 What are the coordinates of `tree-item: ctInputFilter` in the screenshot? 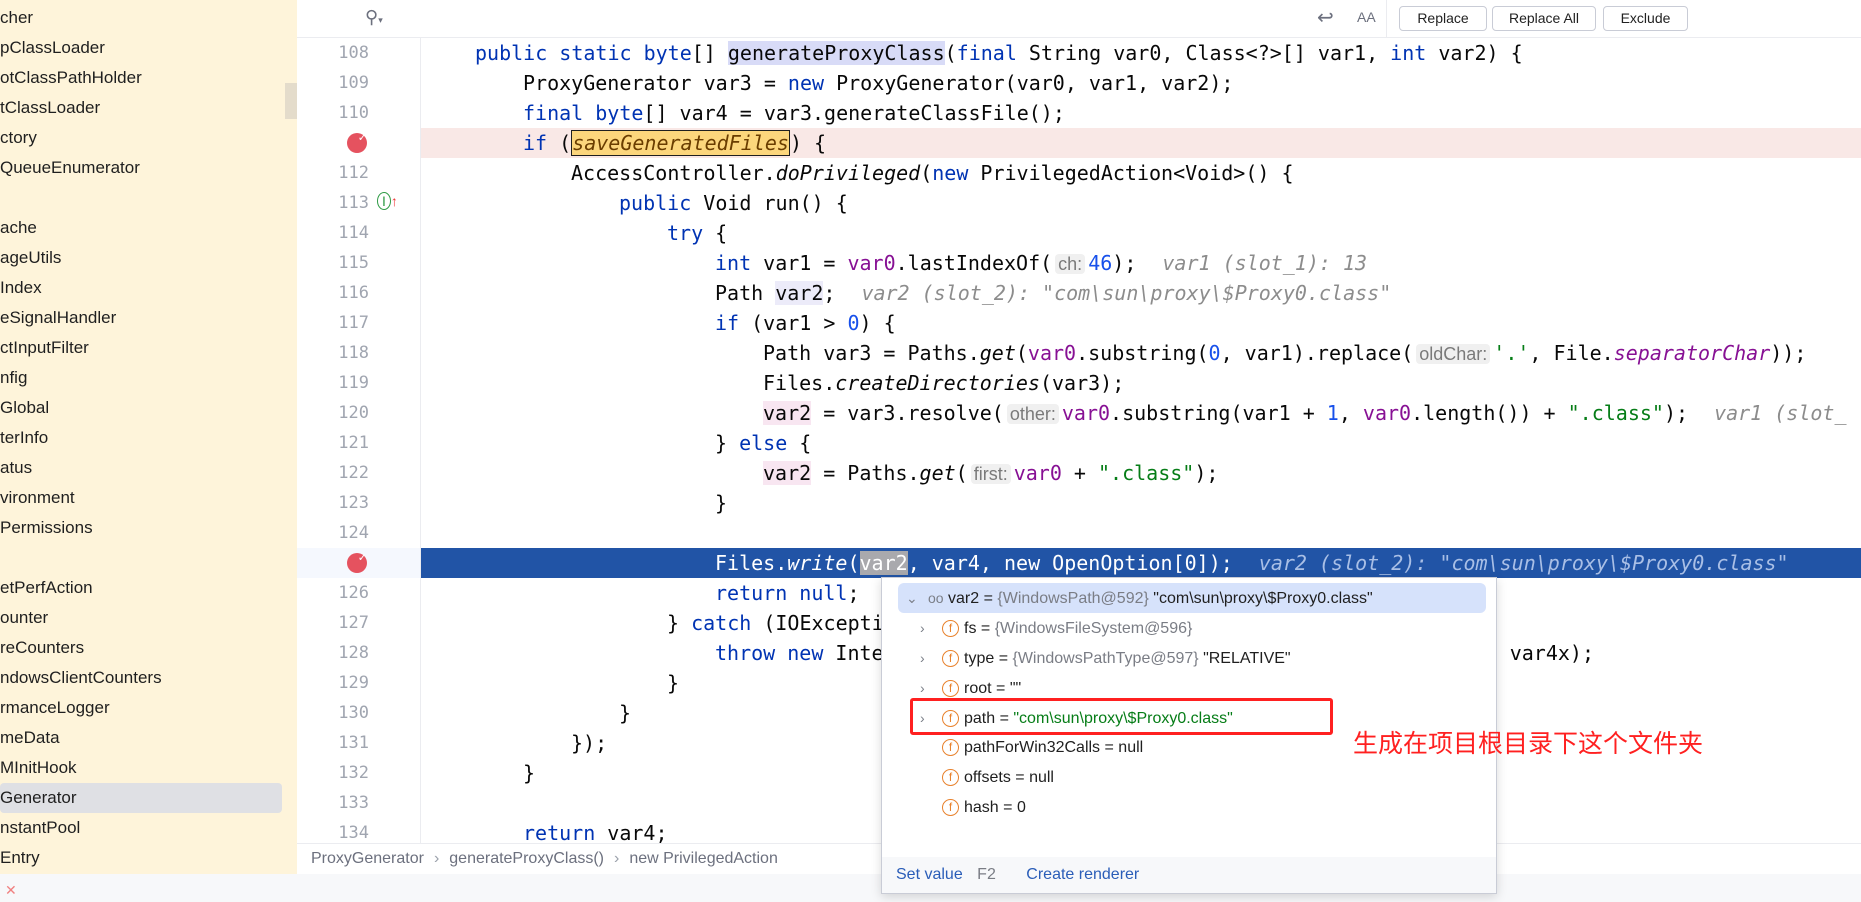 It's located at (141, 348).